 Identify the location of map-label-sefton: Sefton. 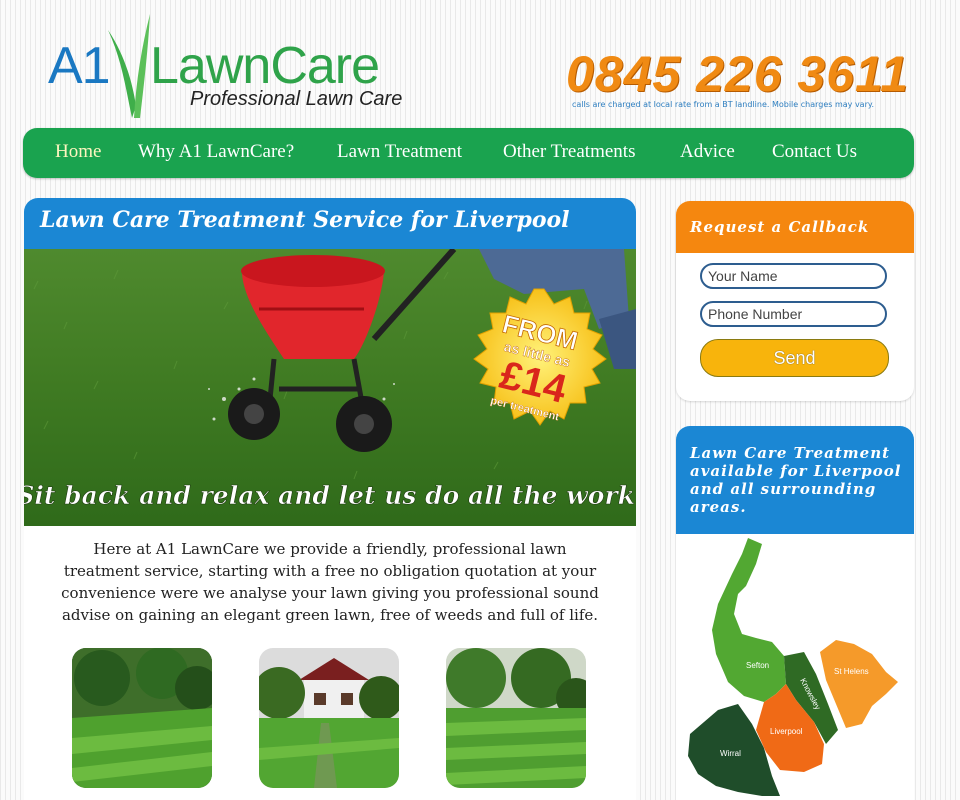
(757, 665).